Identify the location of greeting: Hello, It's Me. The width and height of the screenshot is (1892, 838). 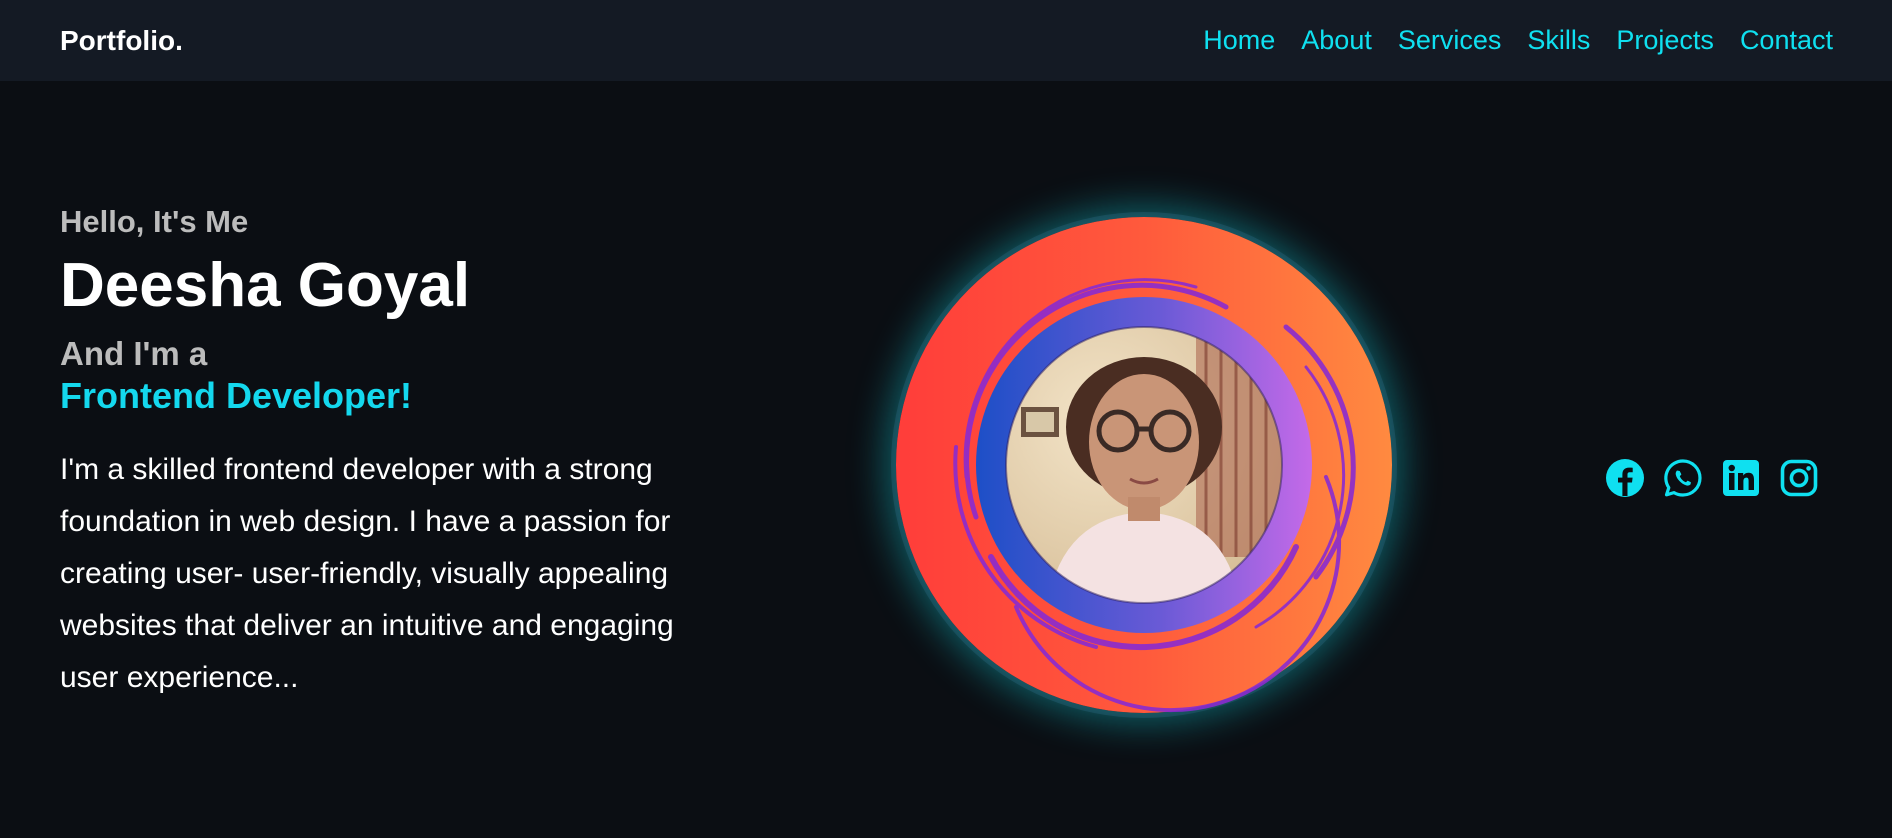
(154, 221).